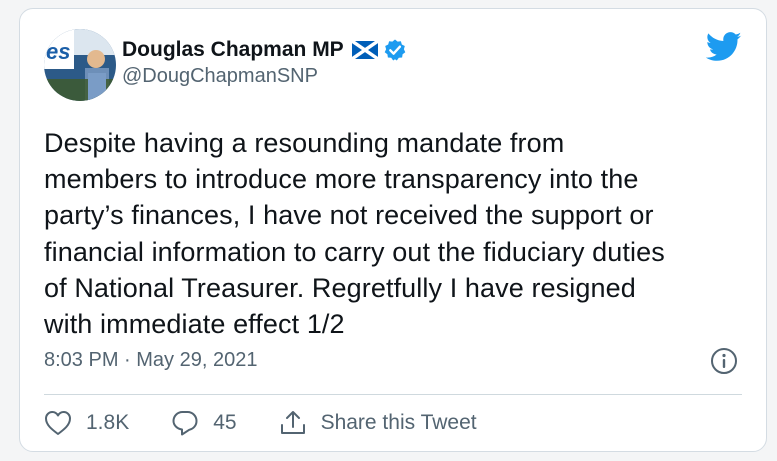  I want to click on author-name: Douglas Chapman MP, so click(233, 50).